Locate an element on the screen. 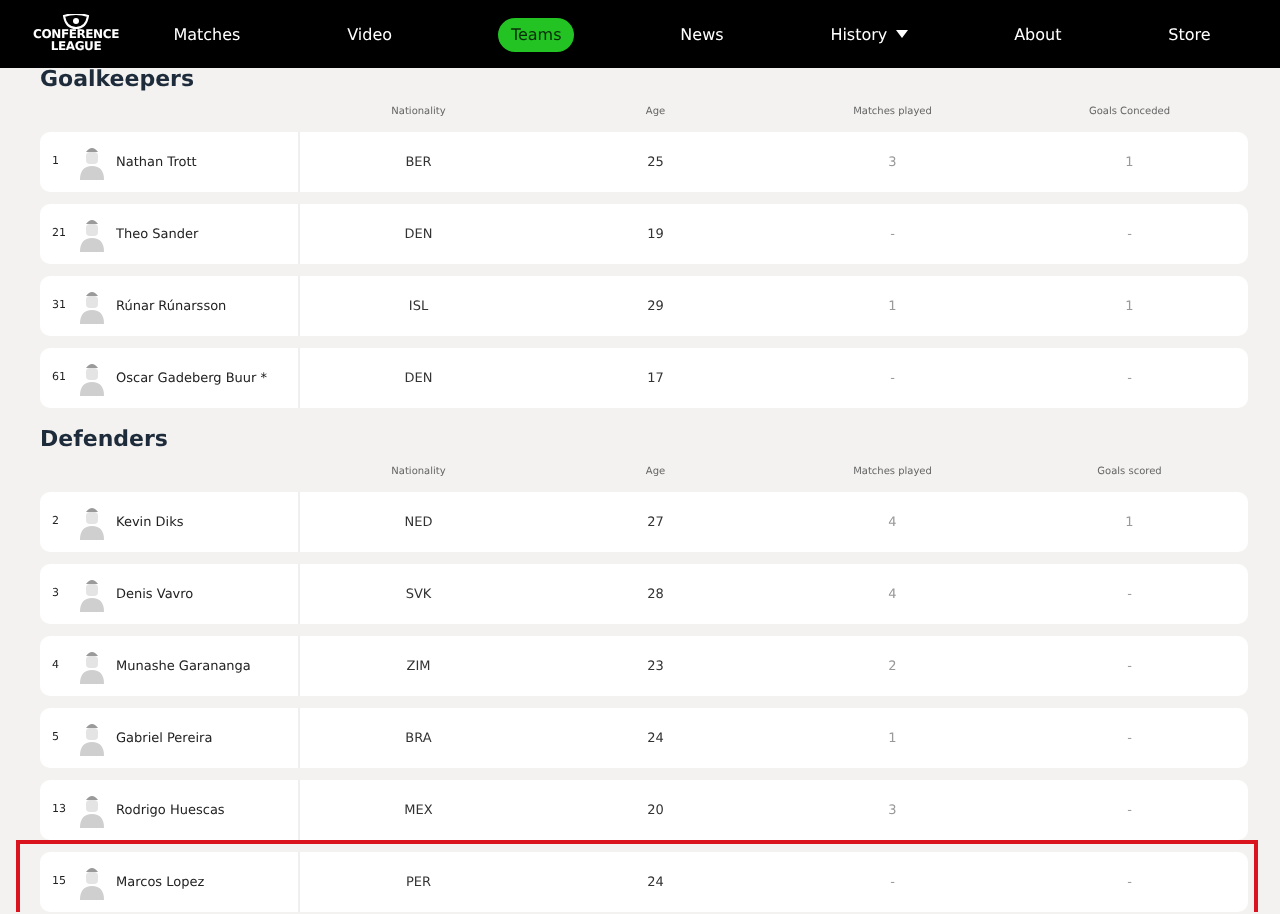  section-heading: Goalkeepers is located at coordinates (118, 82).